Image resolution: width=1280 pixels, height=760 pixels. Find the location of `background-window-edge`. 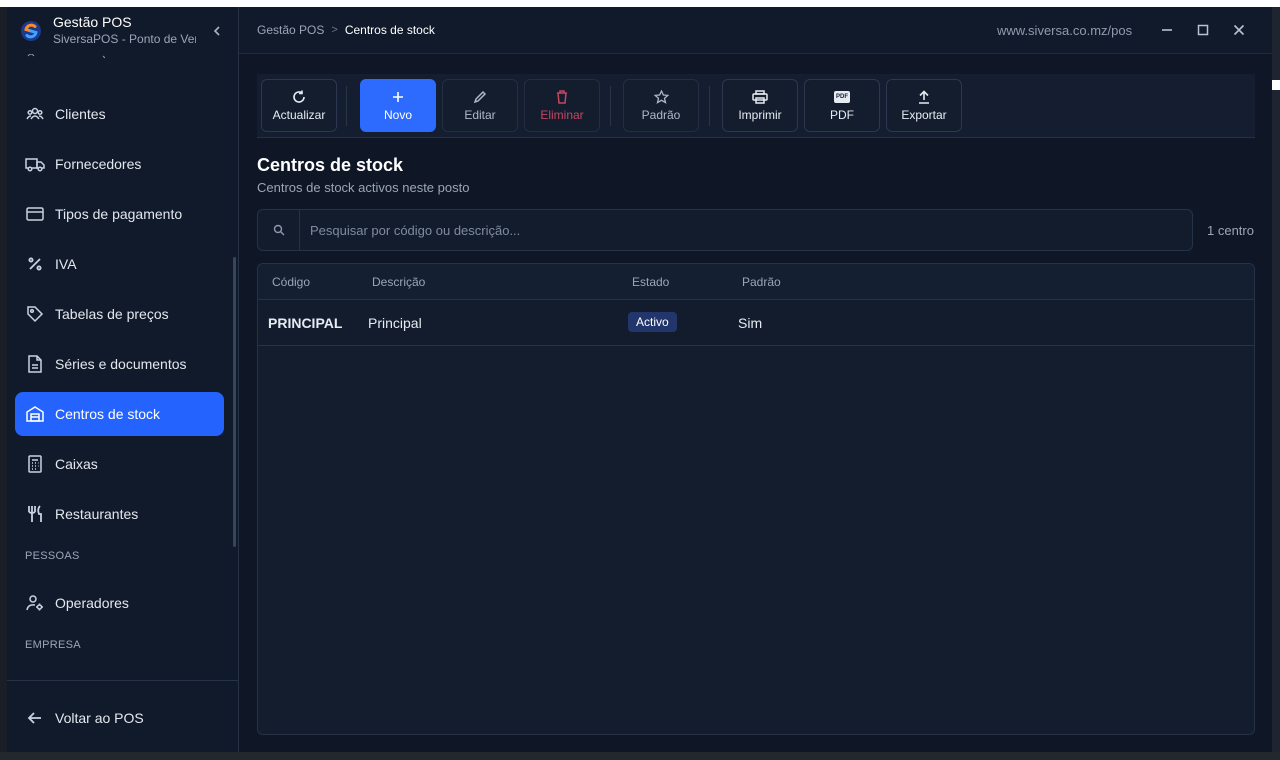

background-window-edge is located at coordinates (1276, 383).